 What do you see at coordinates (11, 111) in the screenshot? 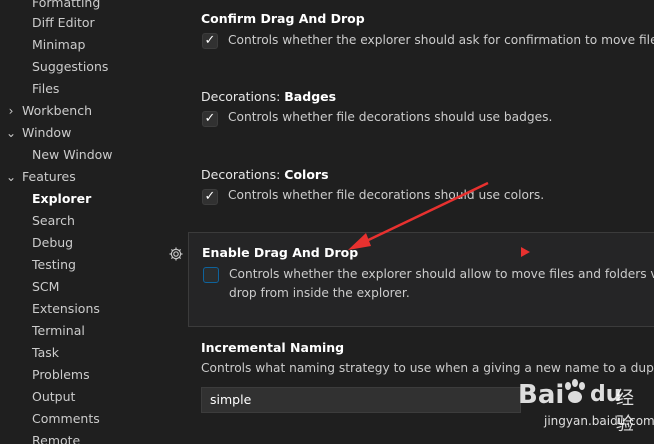
I see `chevron-right-icon: ›` at bounding box center [11, 111].